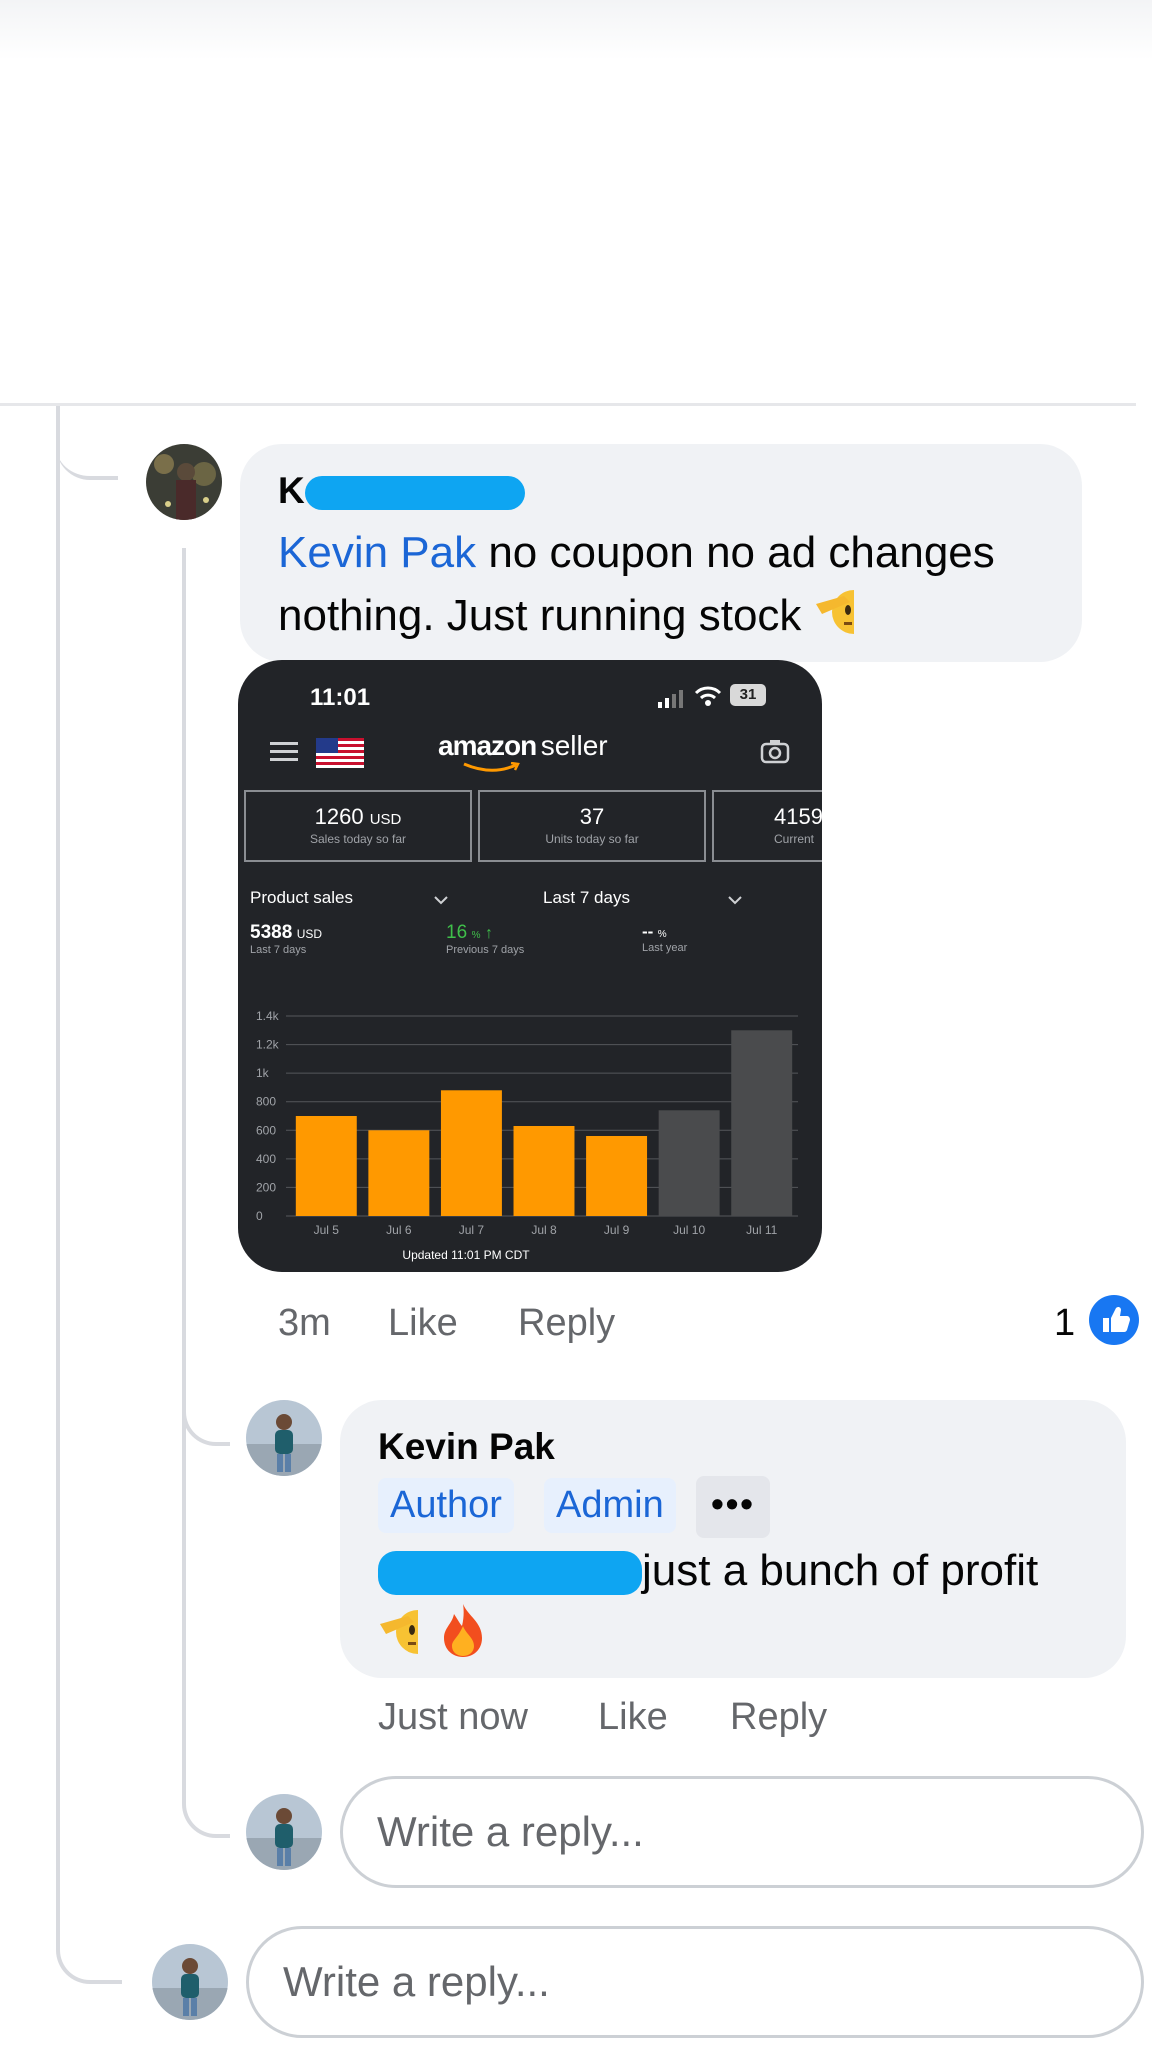 The image size is (1152, 2048). I want to click on signal-icon, so click(673, 700).